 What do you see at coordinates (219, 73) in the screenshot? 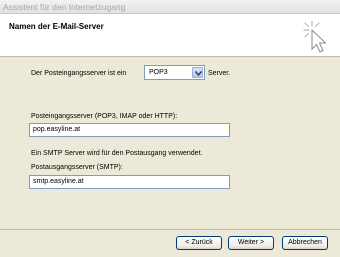
I see `server-suffix-label: Server.` at bounding box center [219, 73].